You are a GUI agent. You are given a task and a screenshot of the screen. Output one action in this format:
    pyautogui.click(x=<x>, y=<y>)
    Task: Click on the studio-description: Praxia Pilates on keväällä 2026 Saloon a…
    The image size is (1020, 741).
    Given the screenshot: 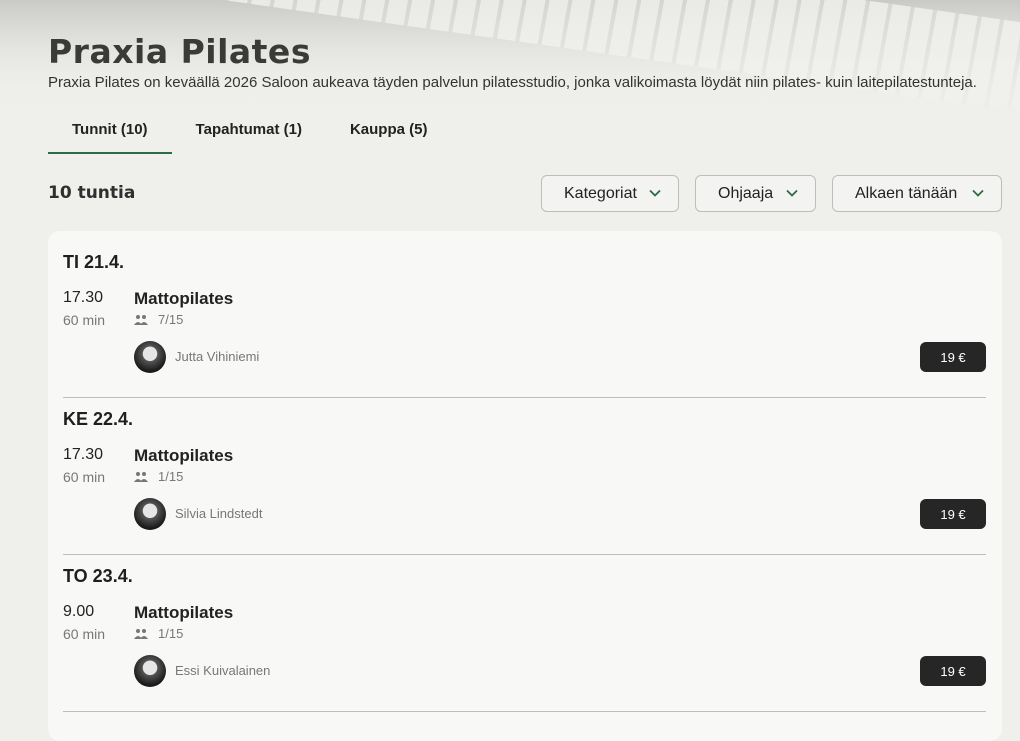 What is the action you would take?
    pyautogui.click(x=512, y=82)
    